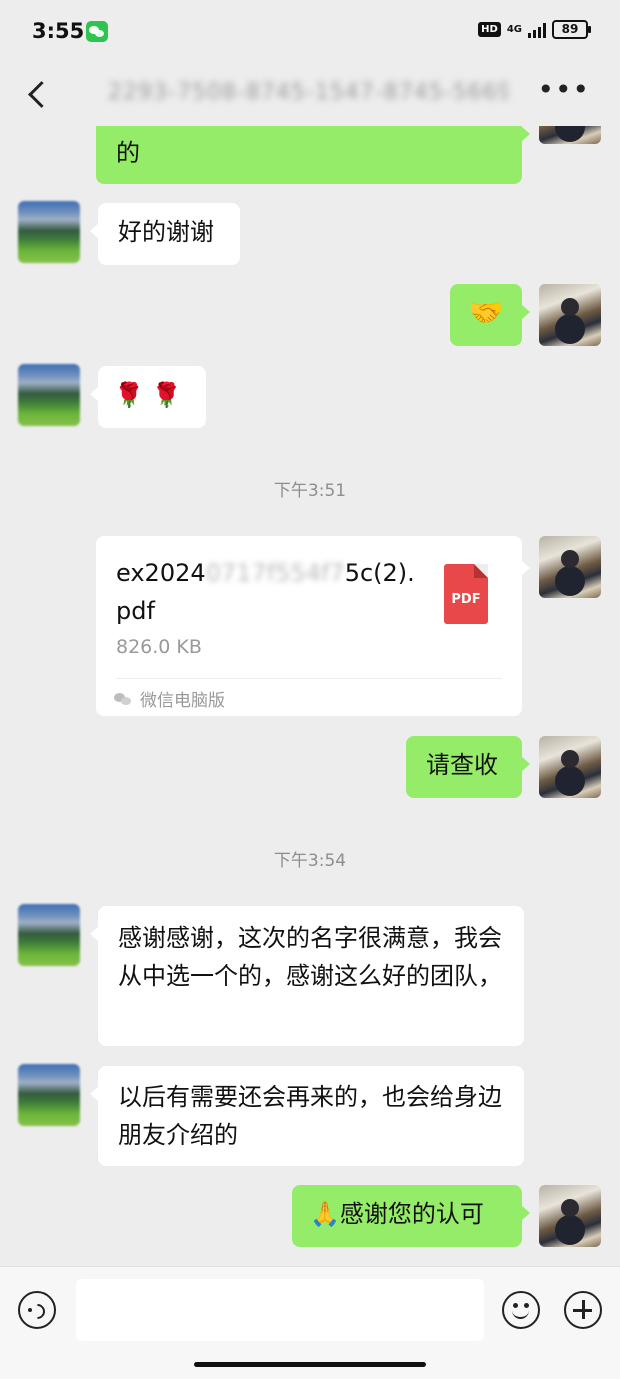 The image size is (620, 1379). I want to click on more-options-icon: •••, so click(563, 90).